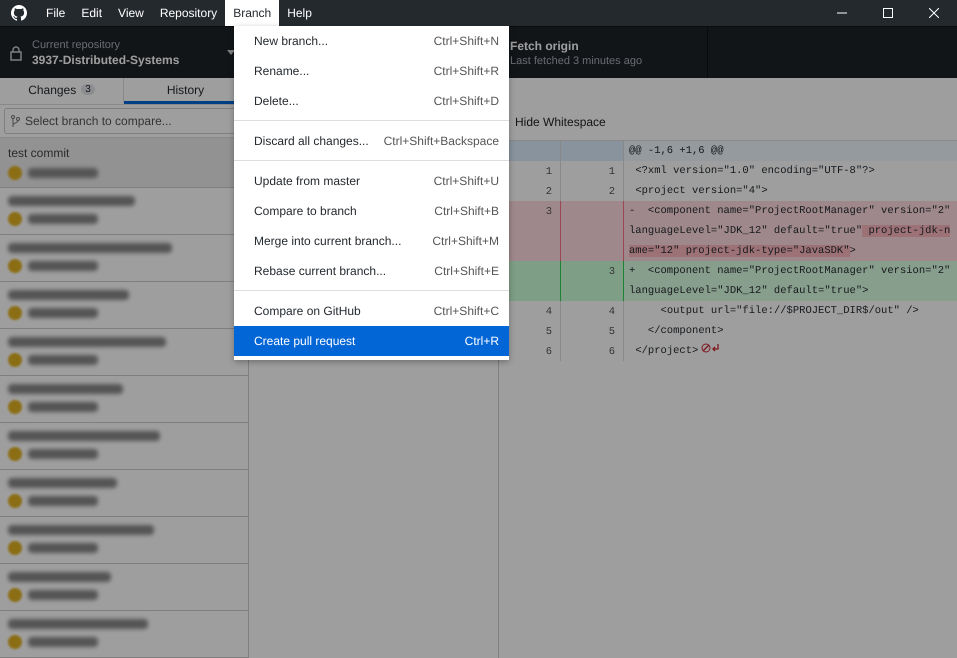  What do you see at coordinates (371, 341) in the screenshot?
I see `menu-item: Create pull request Ctrl+R` at bounding box center [371, 341].